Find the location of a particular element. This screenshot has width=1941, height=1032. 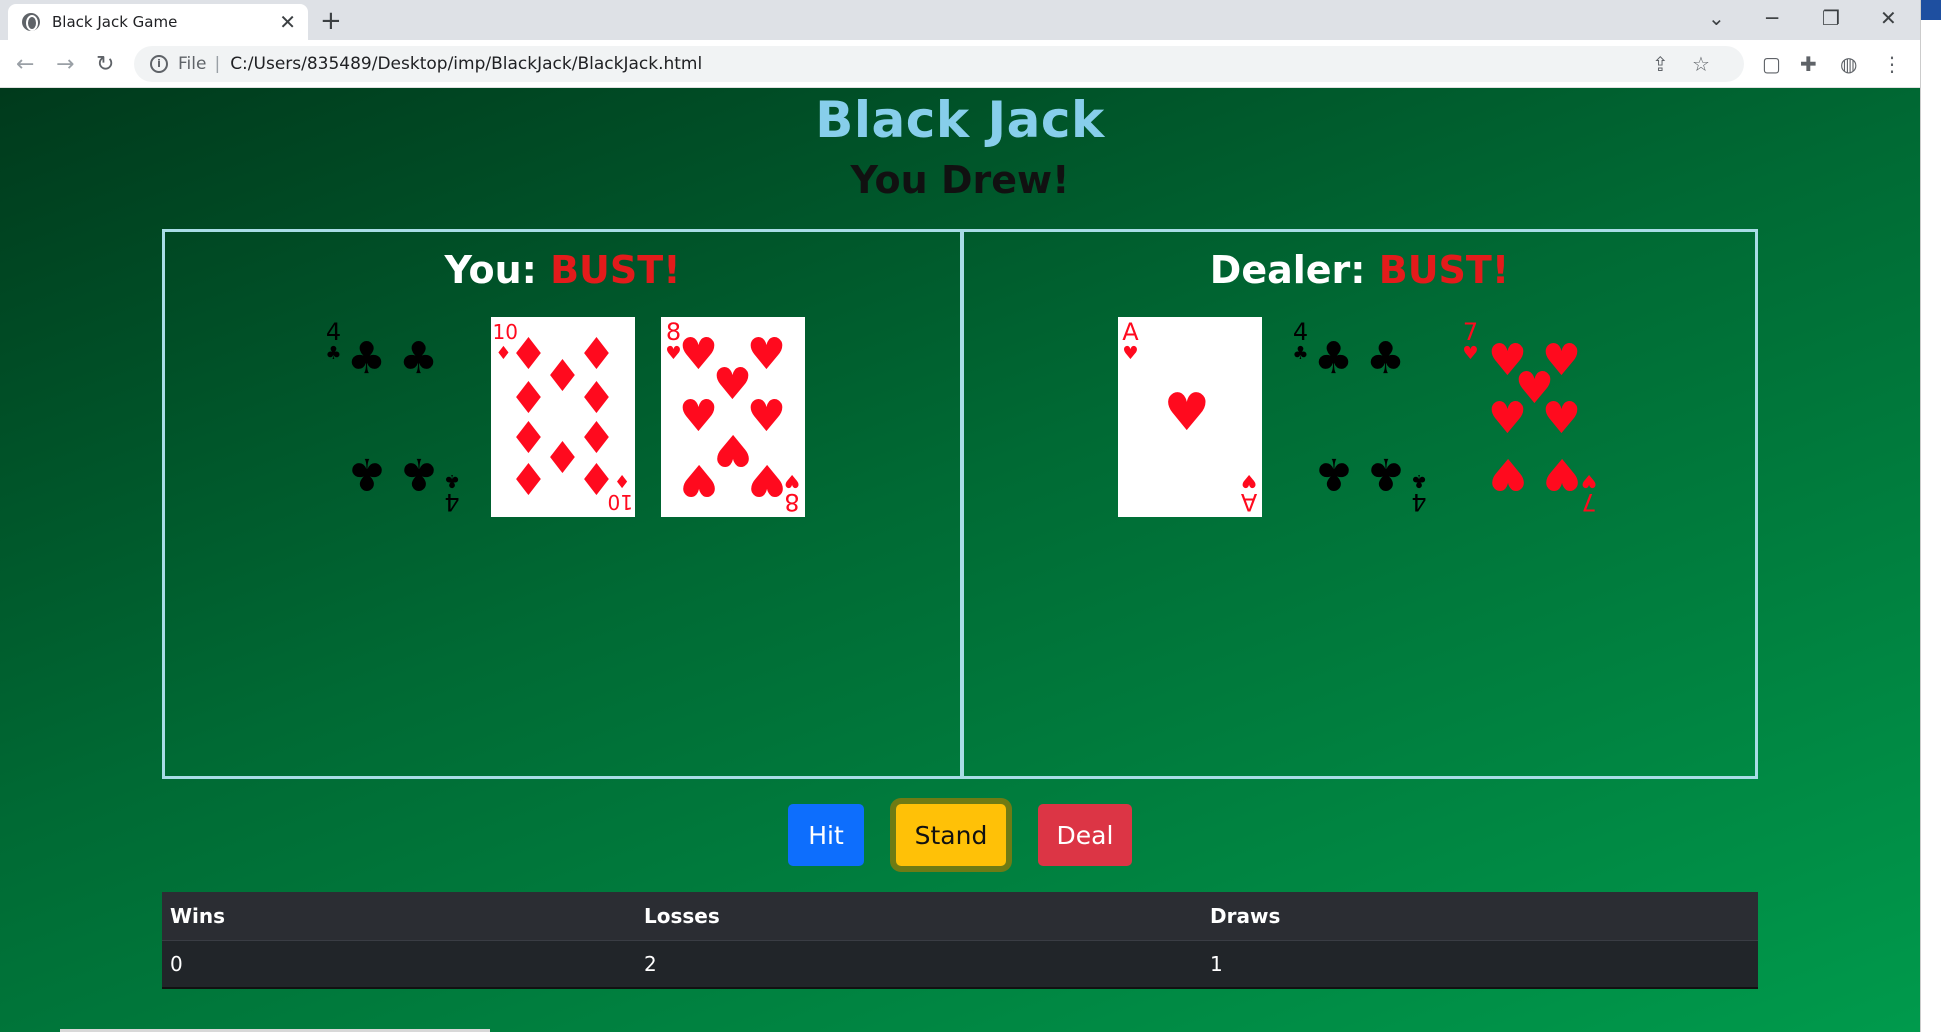

card-corner: 10 ♦ is located at coordinates (620, 491).